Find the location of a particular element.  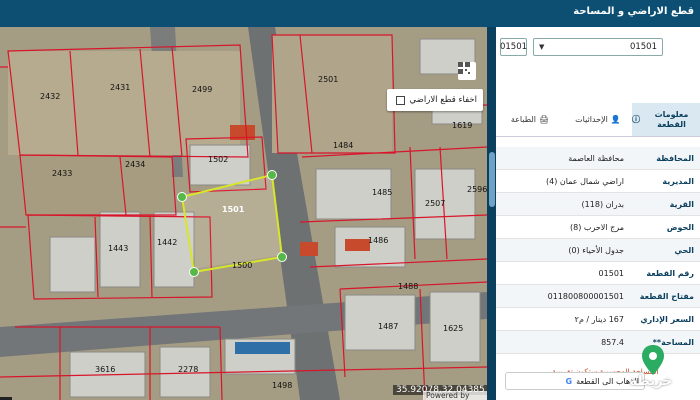

map-footer: 35.92078,32.04385 is located at coordinates (243, 391).